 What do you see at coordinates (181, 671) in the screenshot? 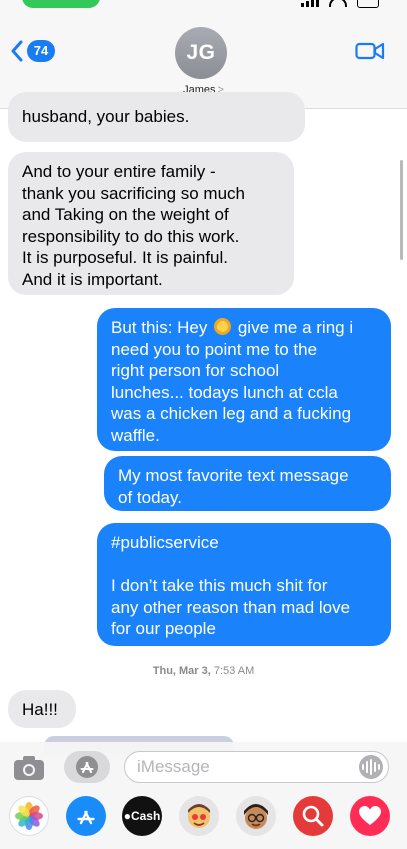
I see `timestamp-day: Thu, Mar 3,` at bounding box center [181, 671].